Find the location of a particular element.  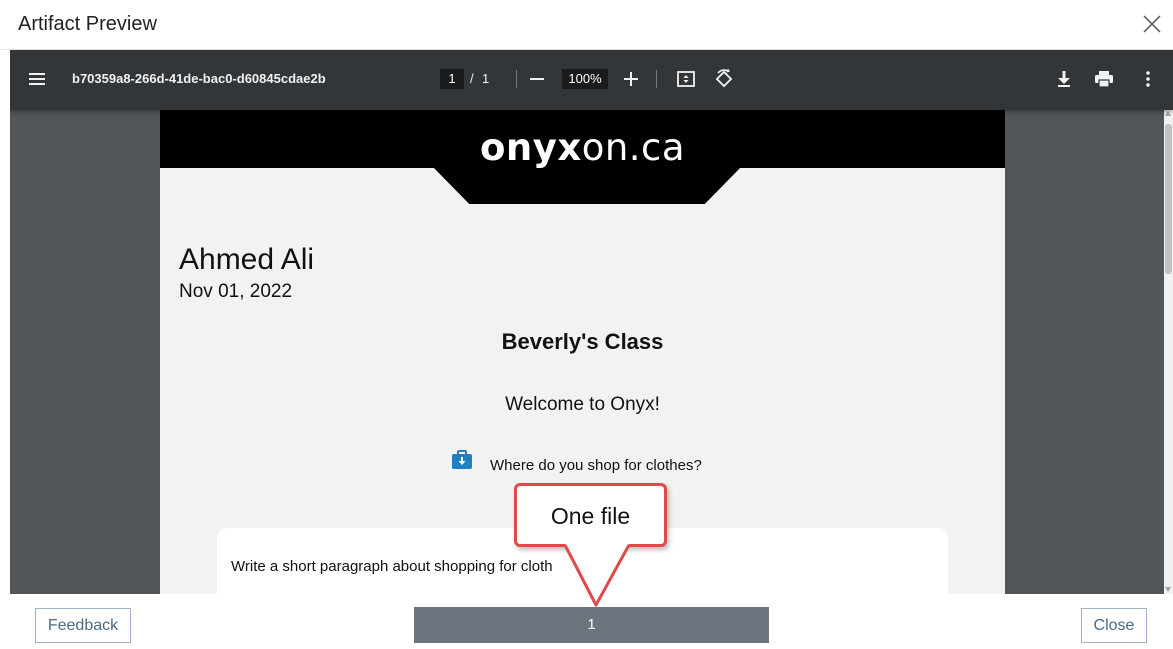

submission-date: Nov 01, 2022 is located at coordinates (236, 291).